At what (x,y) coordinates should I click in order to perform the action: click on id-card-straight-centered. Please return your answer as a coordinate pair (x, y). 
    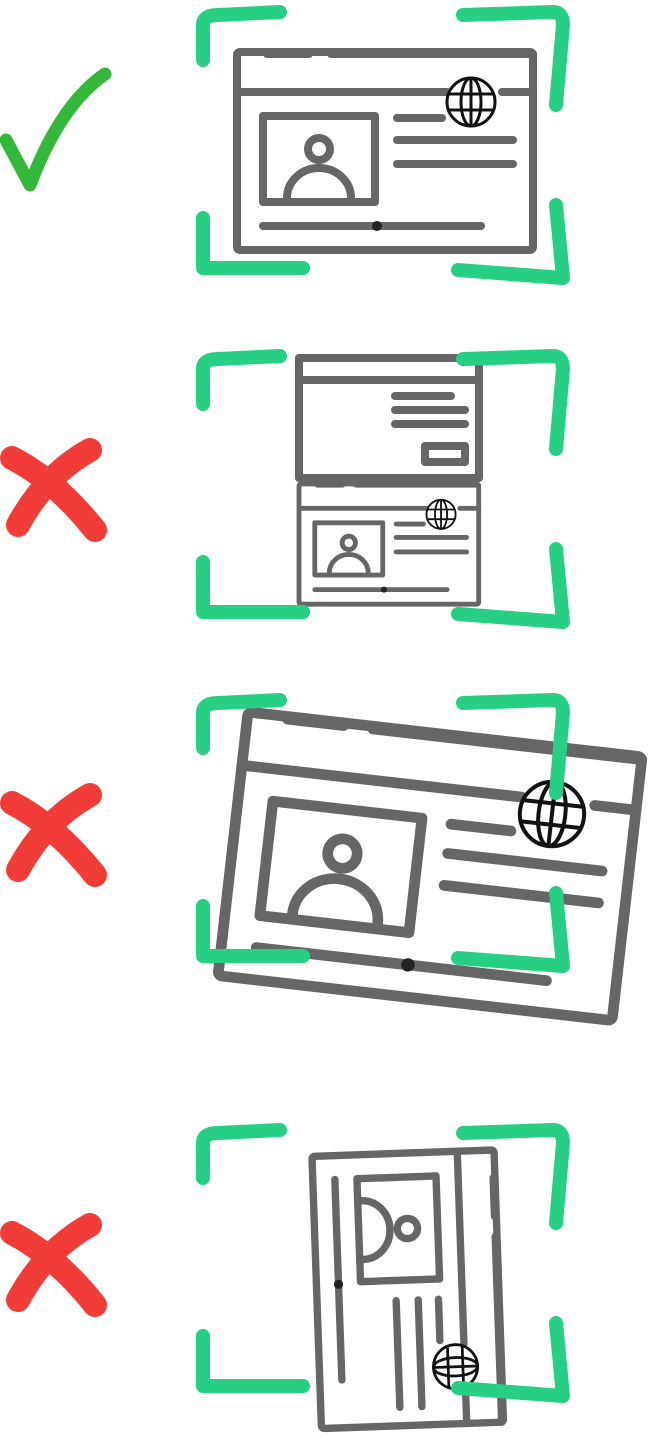
    Looking at the image, I should click on (385, 151).